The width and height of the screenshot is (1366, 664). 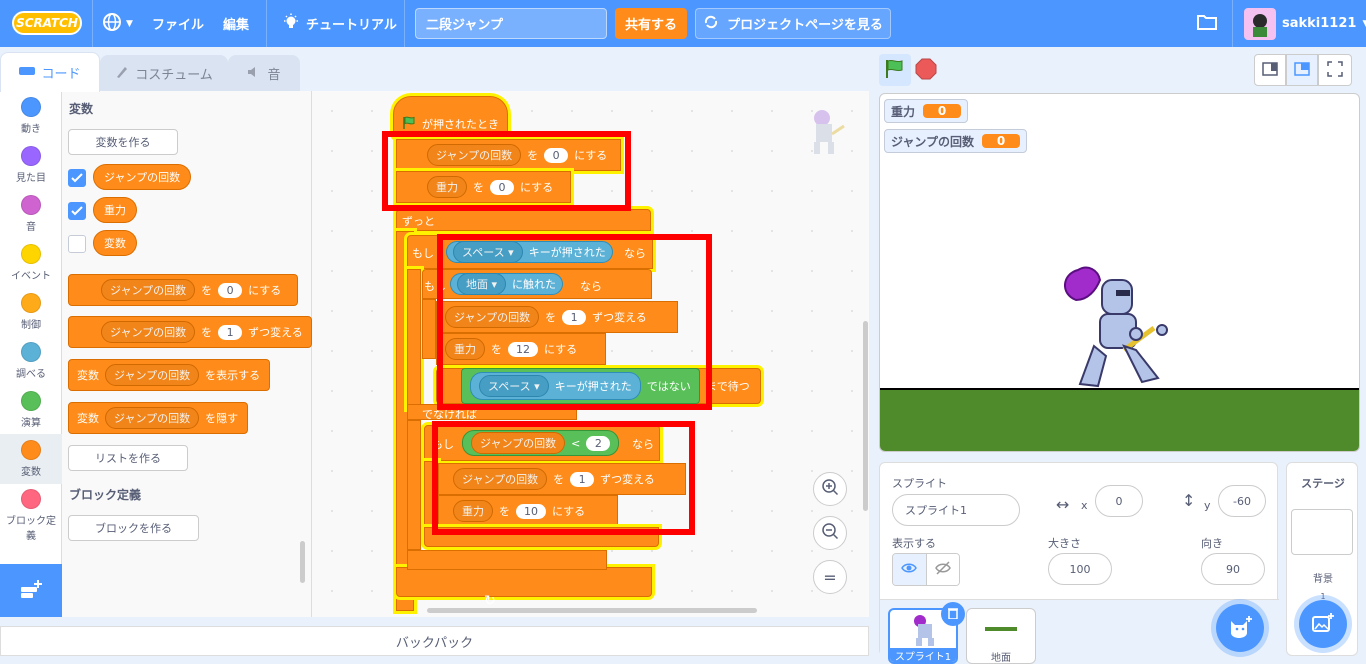 What do you see at coordinates (926, 70) in the screenshot?
I see `stop-button` at bounding box center [926, 70].